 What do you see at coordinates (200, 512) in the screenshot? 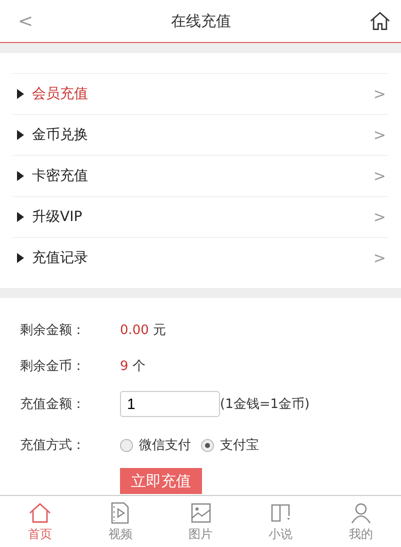
I see `image-icon` at bounding box center [200, 512].